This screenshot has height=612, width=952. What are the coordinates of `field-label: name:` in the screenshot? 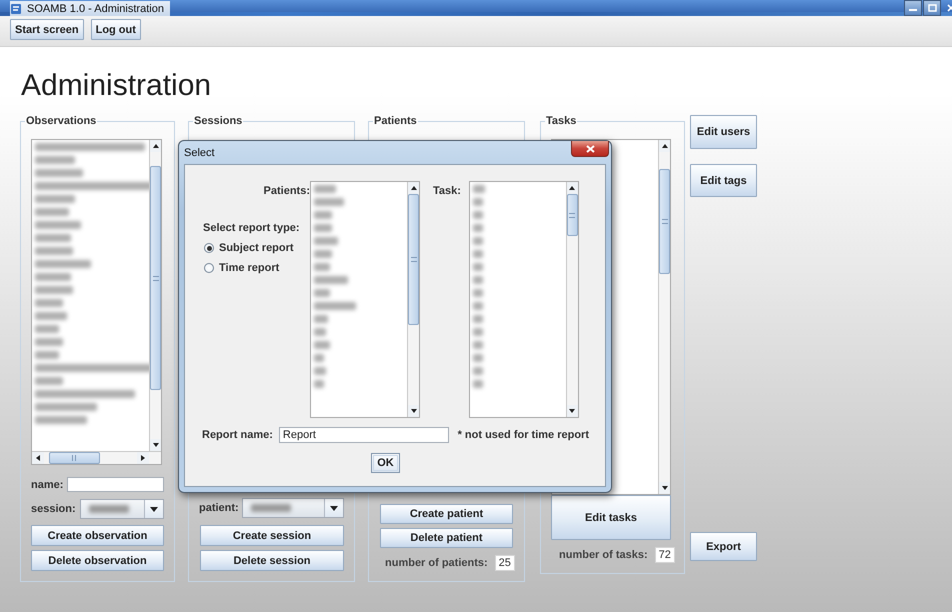 It's located at (47, 484).